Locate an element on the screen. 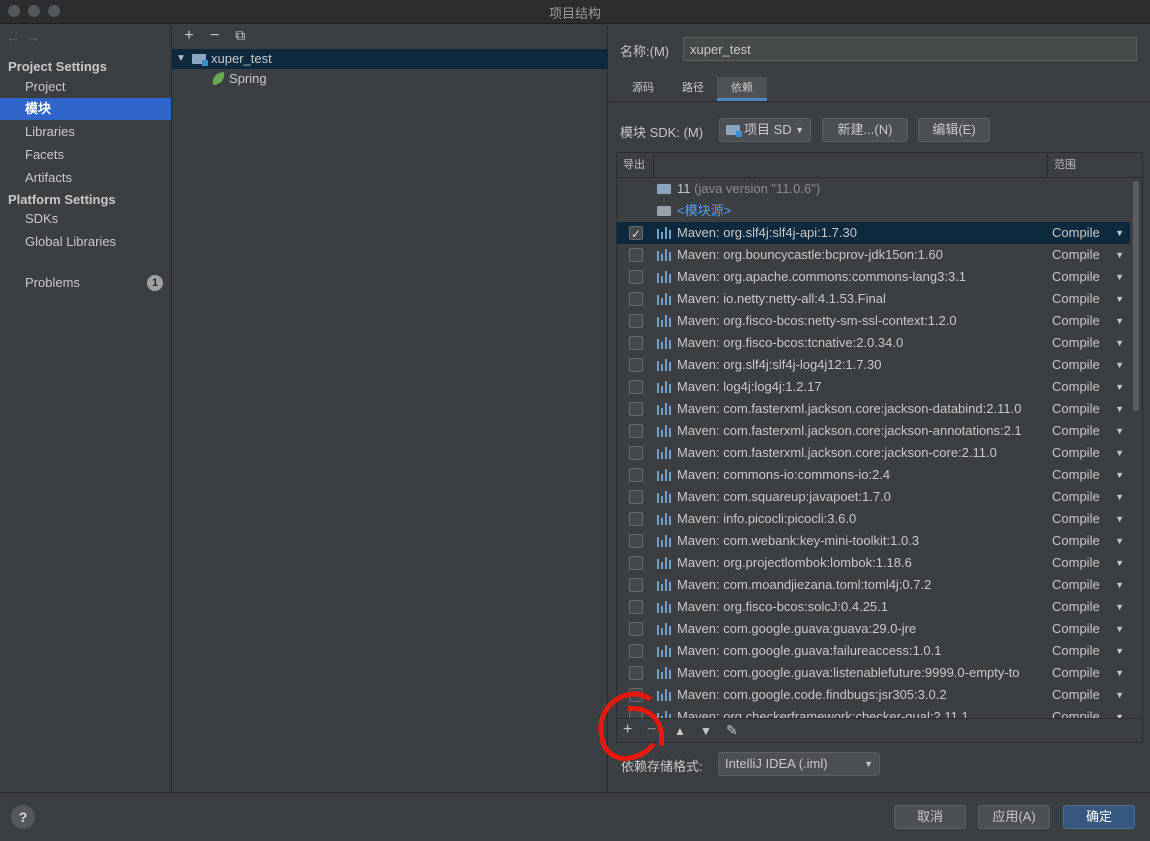 Image resolution: width=1150 pixels, height=841 pixels. expand-triangle-icon: ▼ is located at coordinates (181, 59).